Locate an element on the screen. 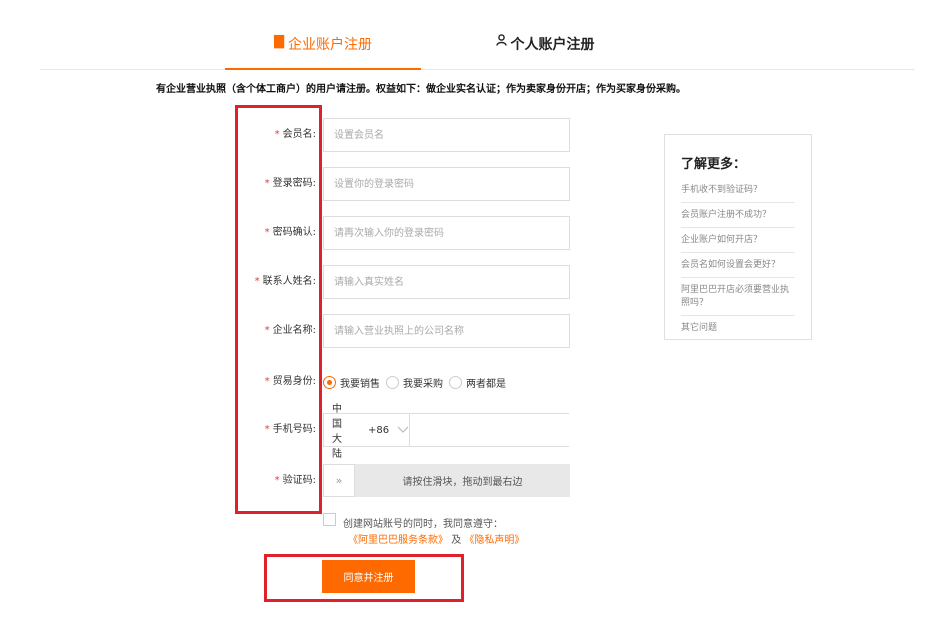 The height and width of the screenshot is (638, 950). agreement-and: 及 is located at coordinates (456, 540).